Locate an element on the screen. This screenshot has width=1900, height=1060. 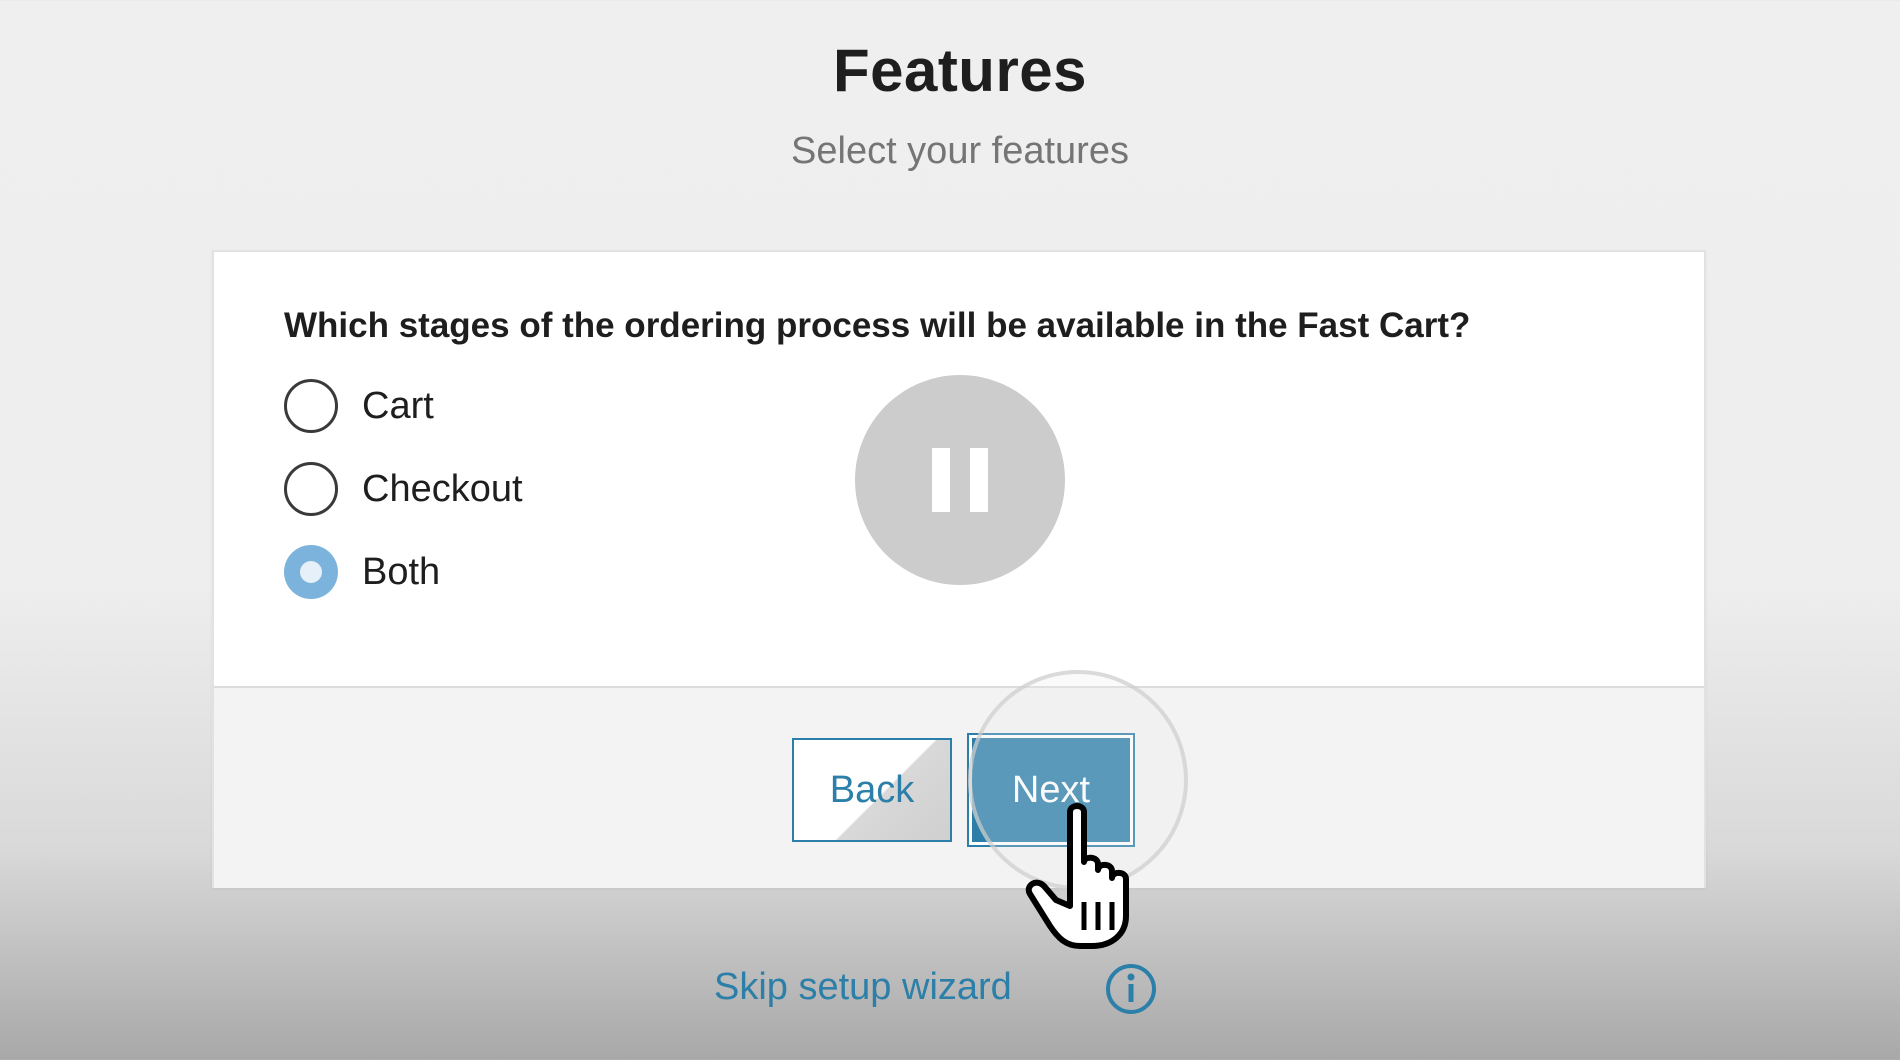
radio-both is located at coordinates (311, 572).